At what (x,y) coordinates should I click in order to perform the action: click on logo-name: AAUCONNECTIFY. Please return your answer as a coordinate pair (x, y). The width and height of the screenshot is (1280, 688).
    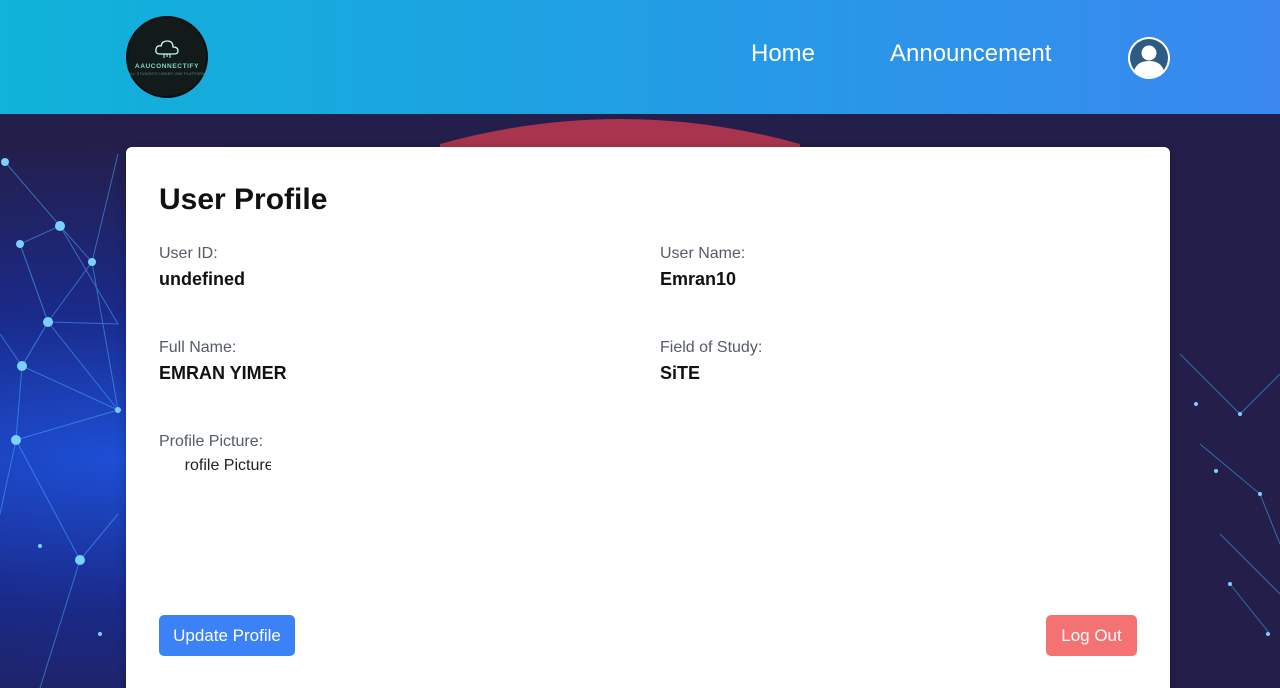
    Looking at the image, I should click on (167, 66).